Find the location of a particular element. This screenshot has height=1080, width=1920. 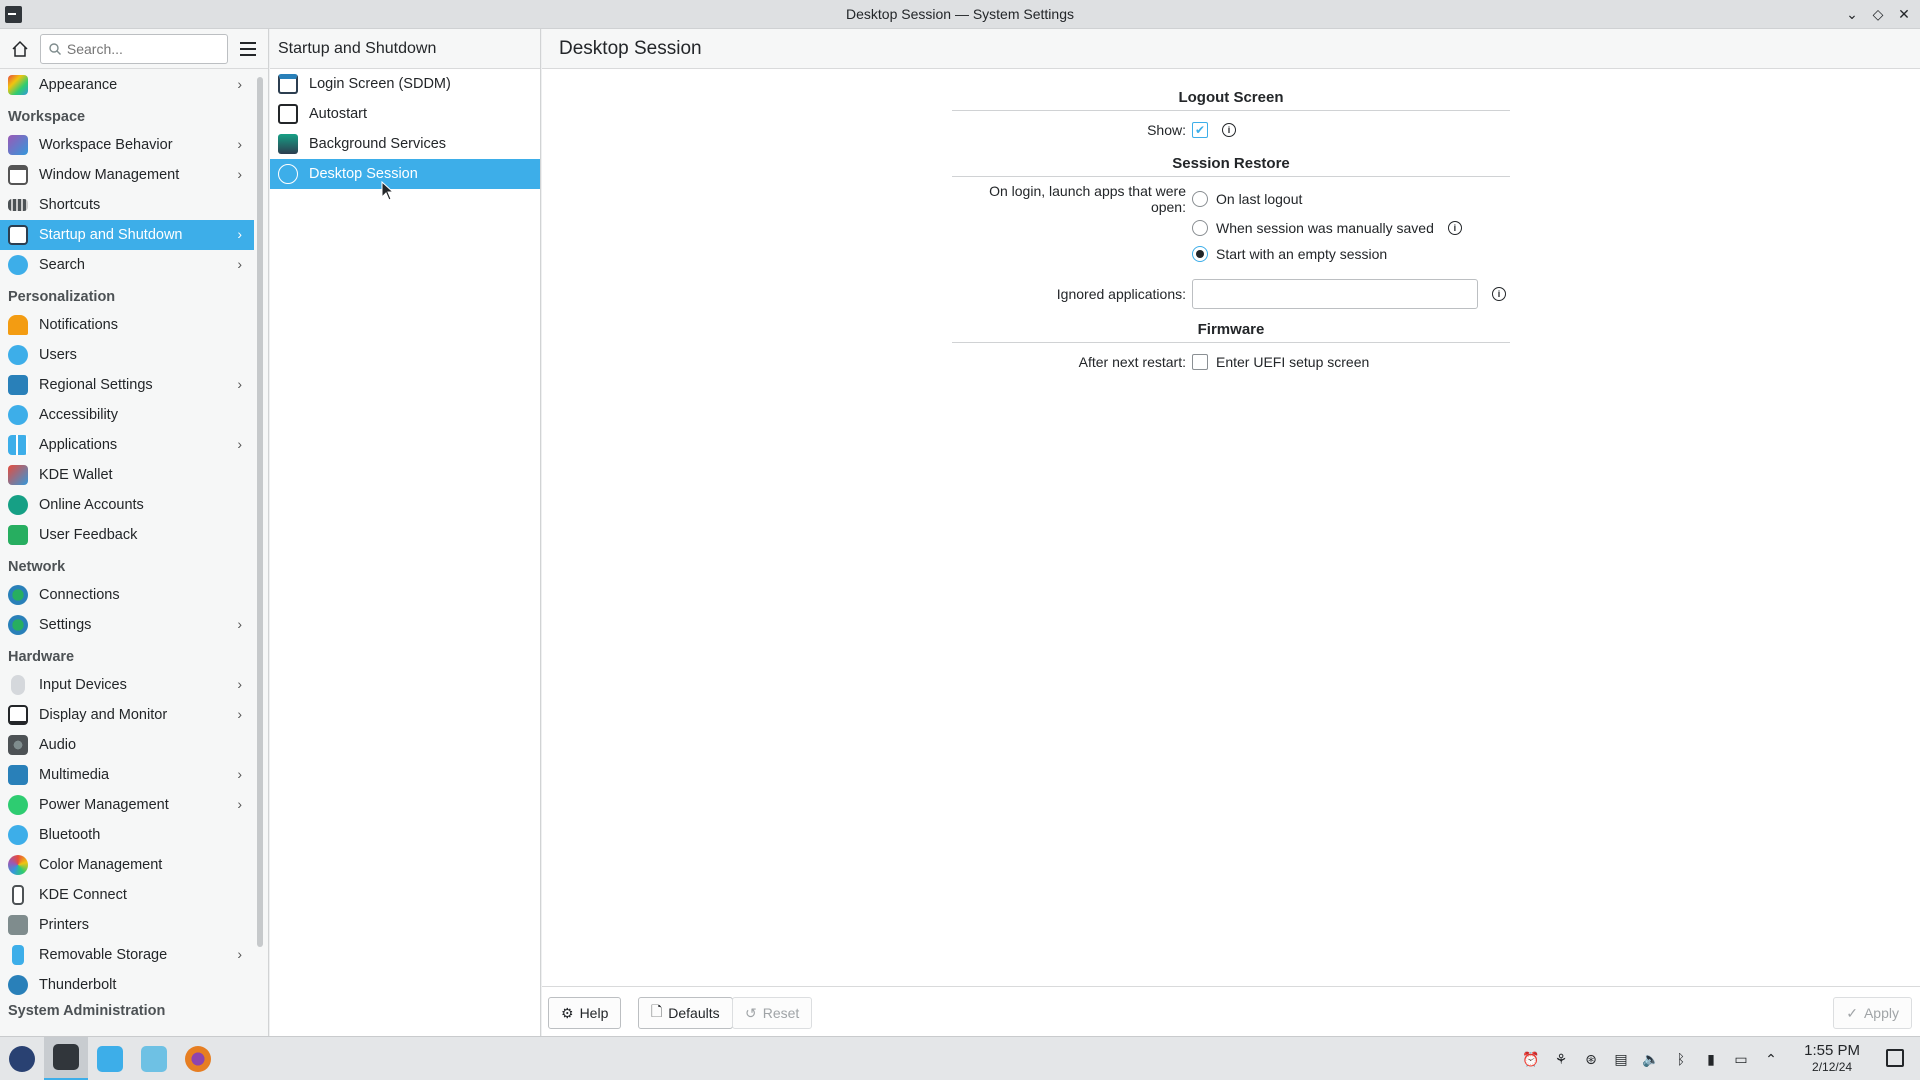

reset-button: ↺ Reset is located at coordinates (772, 1013).